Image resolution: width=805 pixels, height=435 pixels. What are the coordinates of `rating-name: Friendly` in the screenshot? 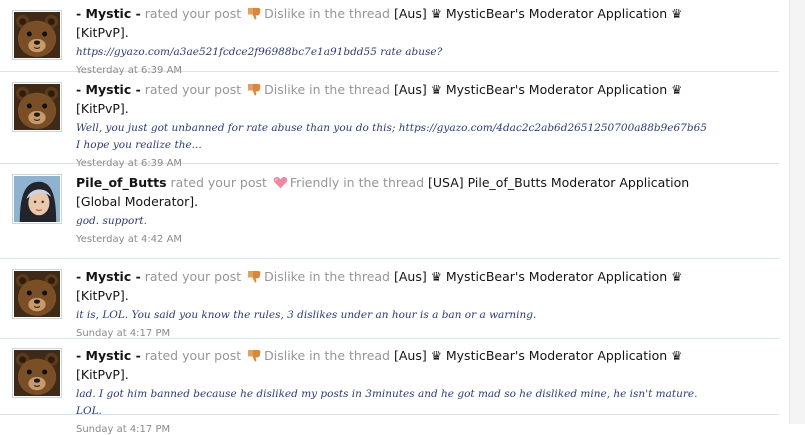 It's located at (314, 182).